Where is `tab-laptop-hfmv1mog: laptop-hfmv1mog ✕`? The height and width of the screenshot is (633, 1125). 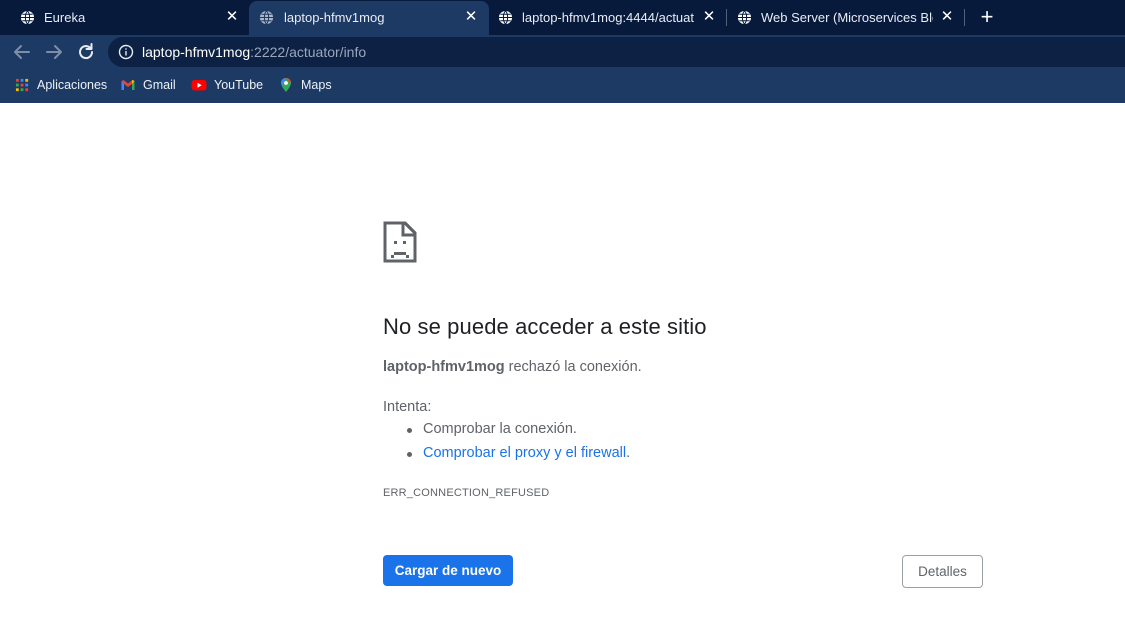
tab-laptop-hfmv1mog: laptop-hfmv1mog ✕ is located at coordinates (369, 18).